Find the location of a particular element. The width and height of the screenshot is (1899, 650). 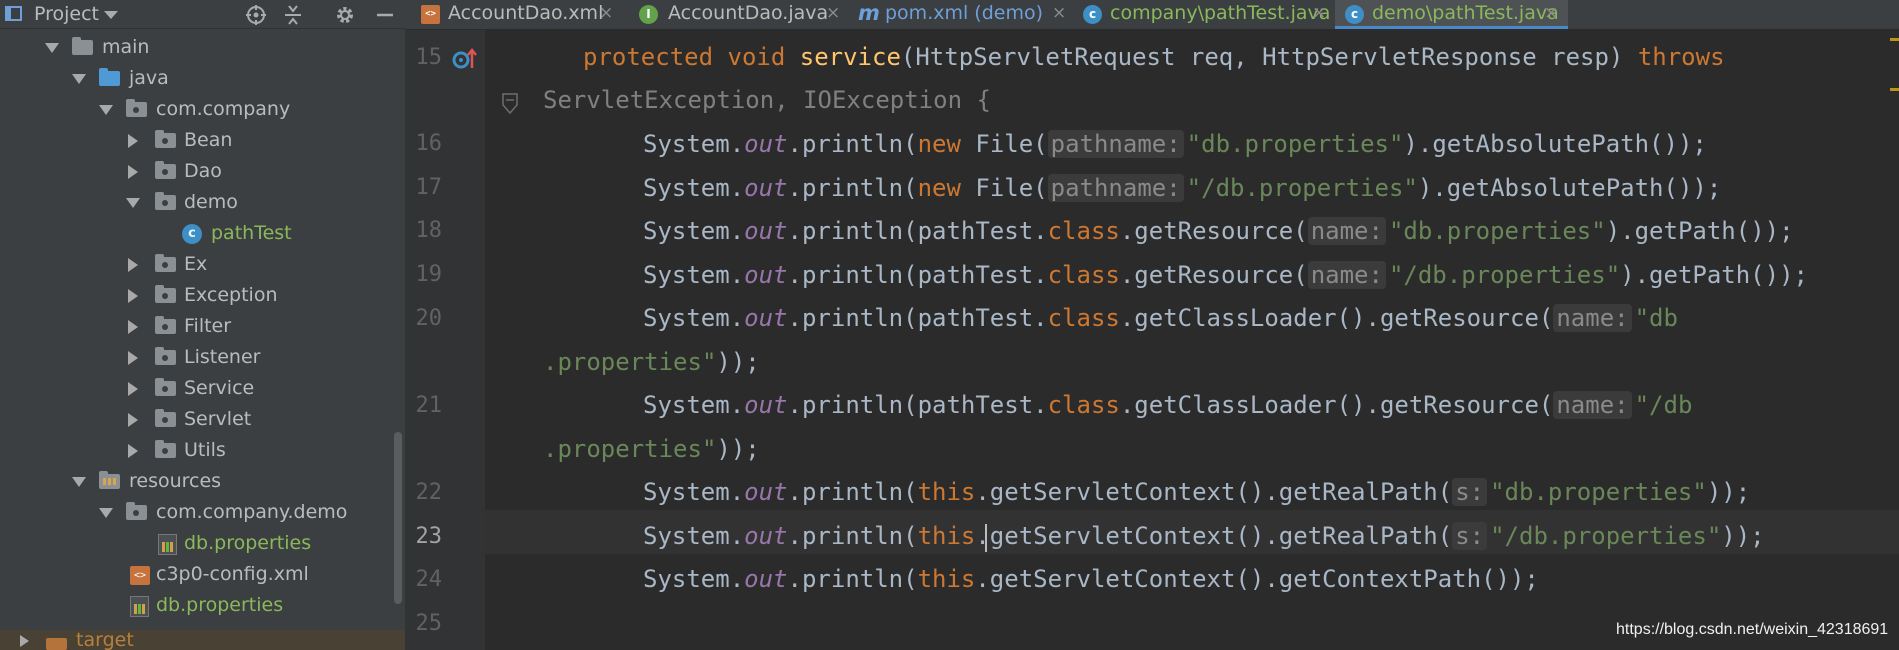

tree-item-utils: Utils is located at coordinates (202, 451).